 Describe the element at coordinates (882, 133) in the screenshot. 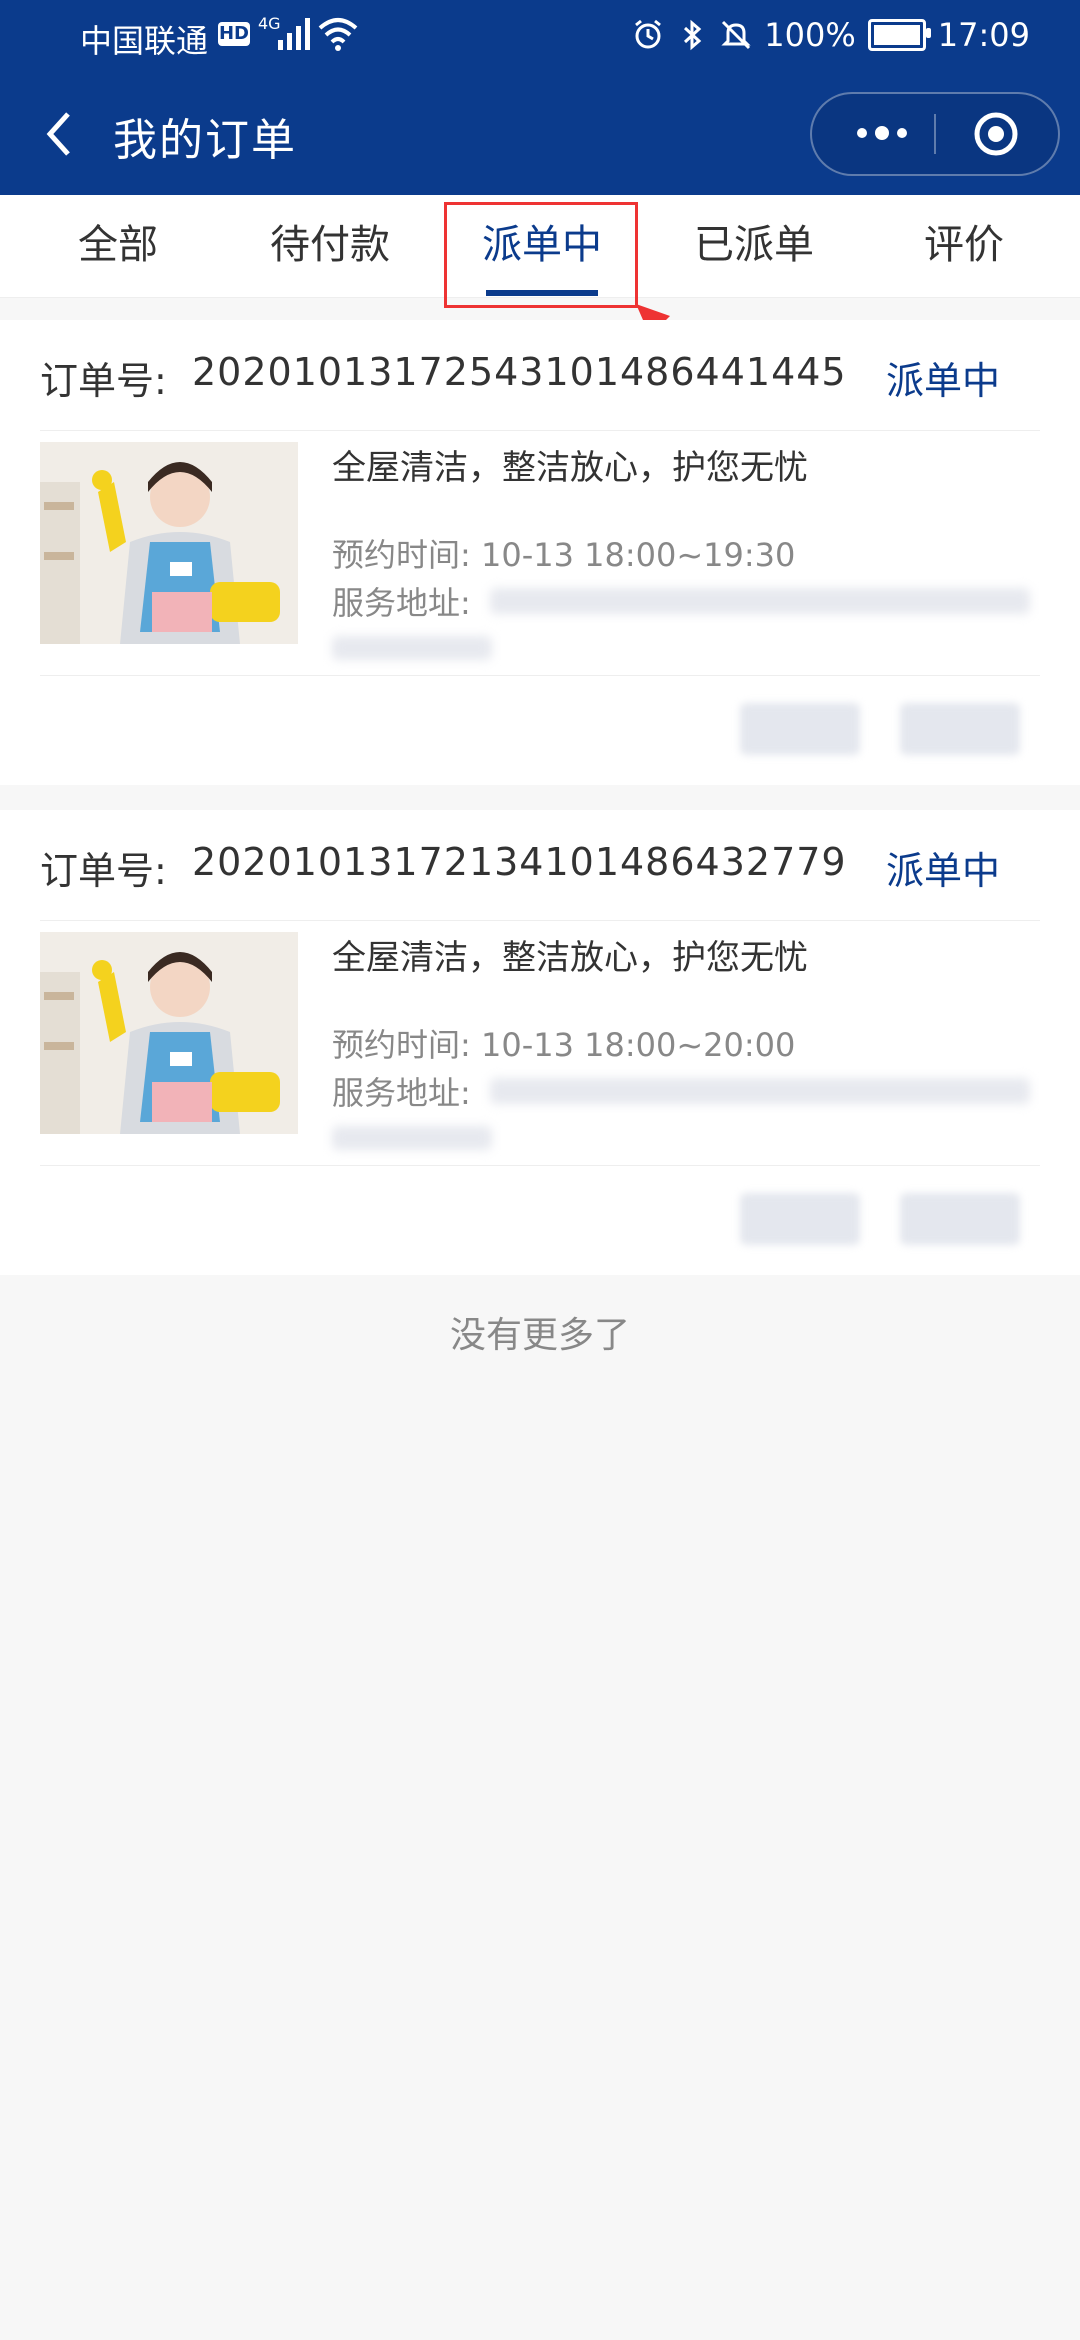

I see `more-icon` at that location.